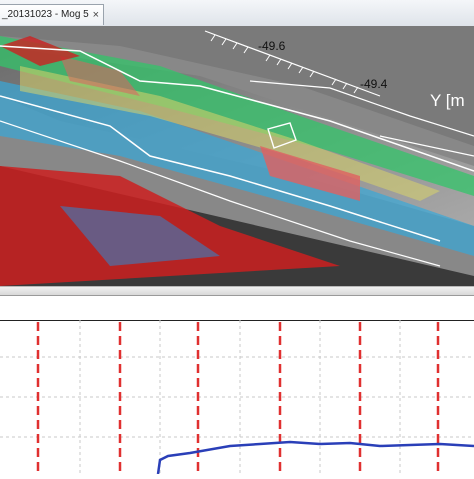  I want to click on document-tab-title: _20131023 - Mog 5, so click(45, 14).